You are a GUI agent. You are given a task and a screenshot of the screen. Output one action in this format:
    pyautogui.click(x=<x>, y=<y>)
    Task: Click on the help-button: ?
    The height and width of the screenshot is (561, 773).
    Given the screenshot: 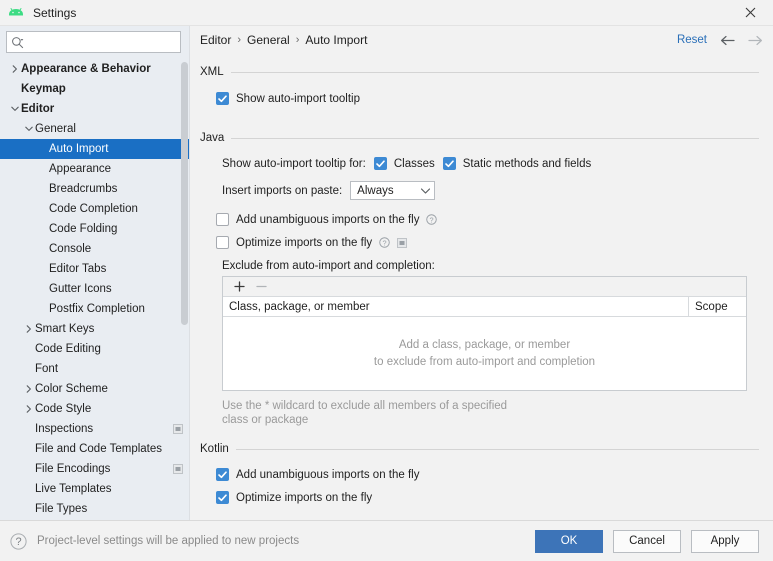 What is the action you would take?
    pyautogui.click(x=18, y=541)
    